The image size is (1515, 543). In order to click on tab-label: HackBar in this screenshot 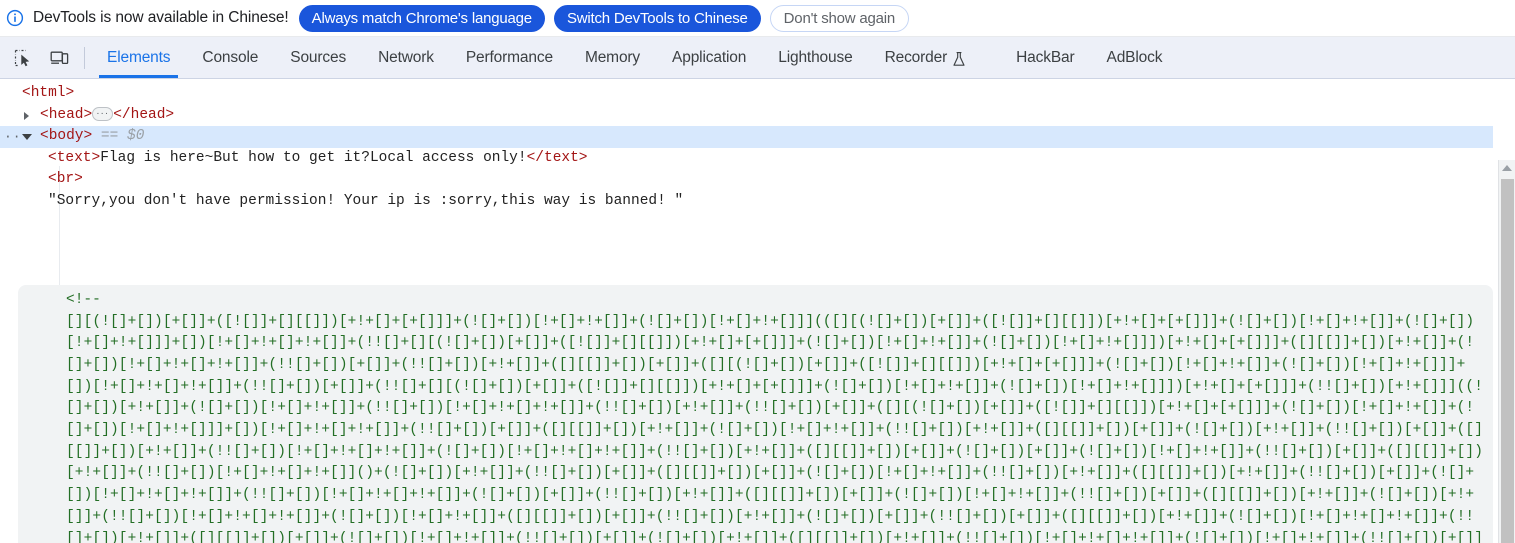, I will do `click(1045, 57)`.